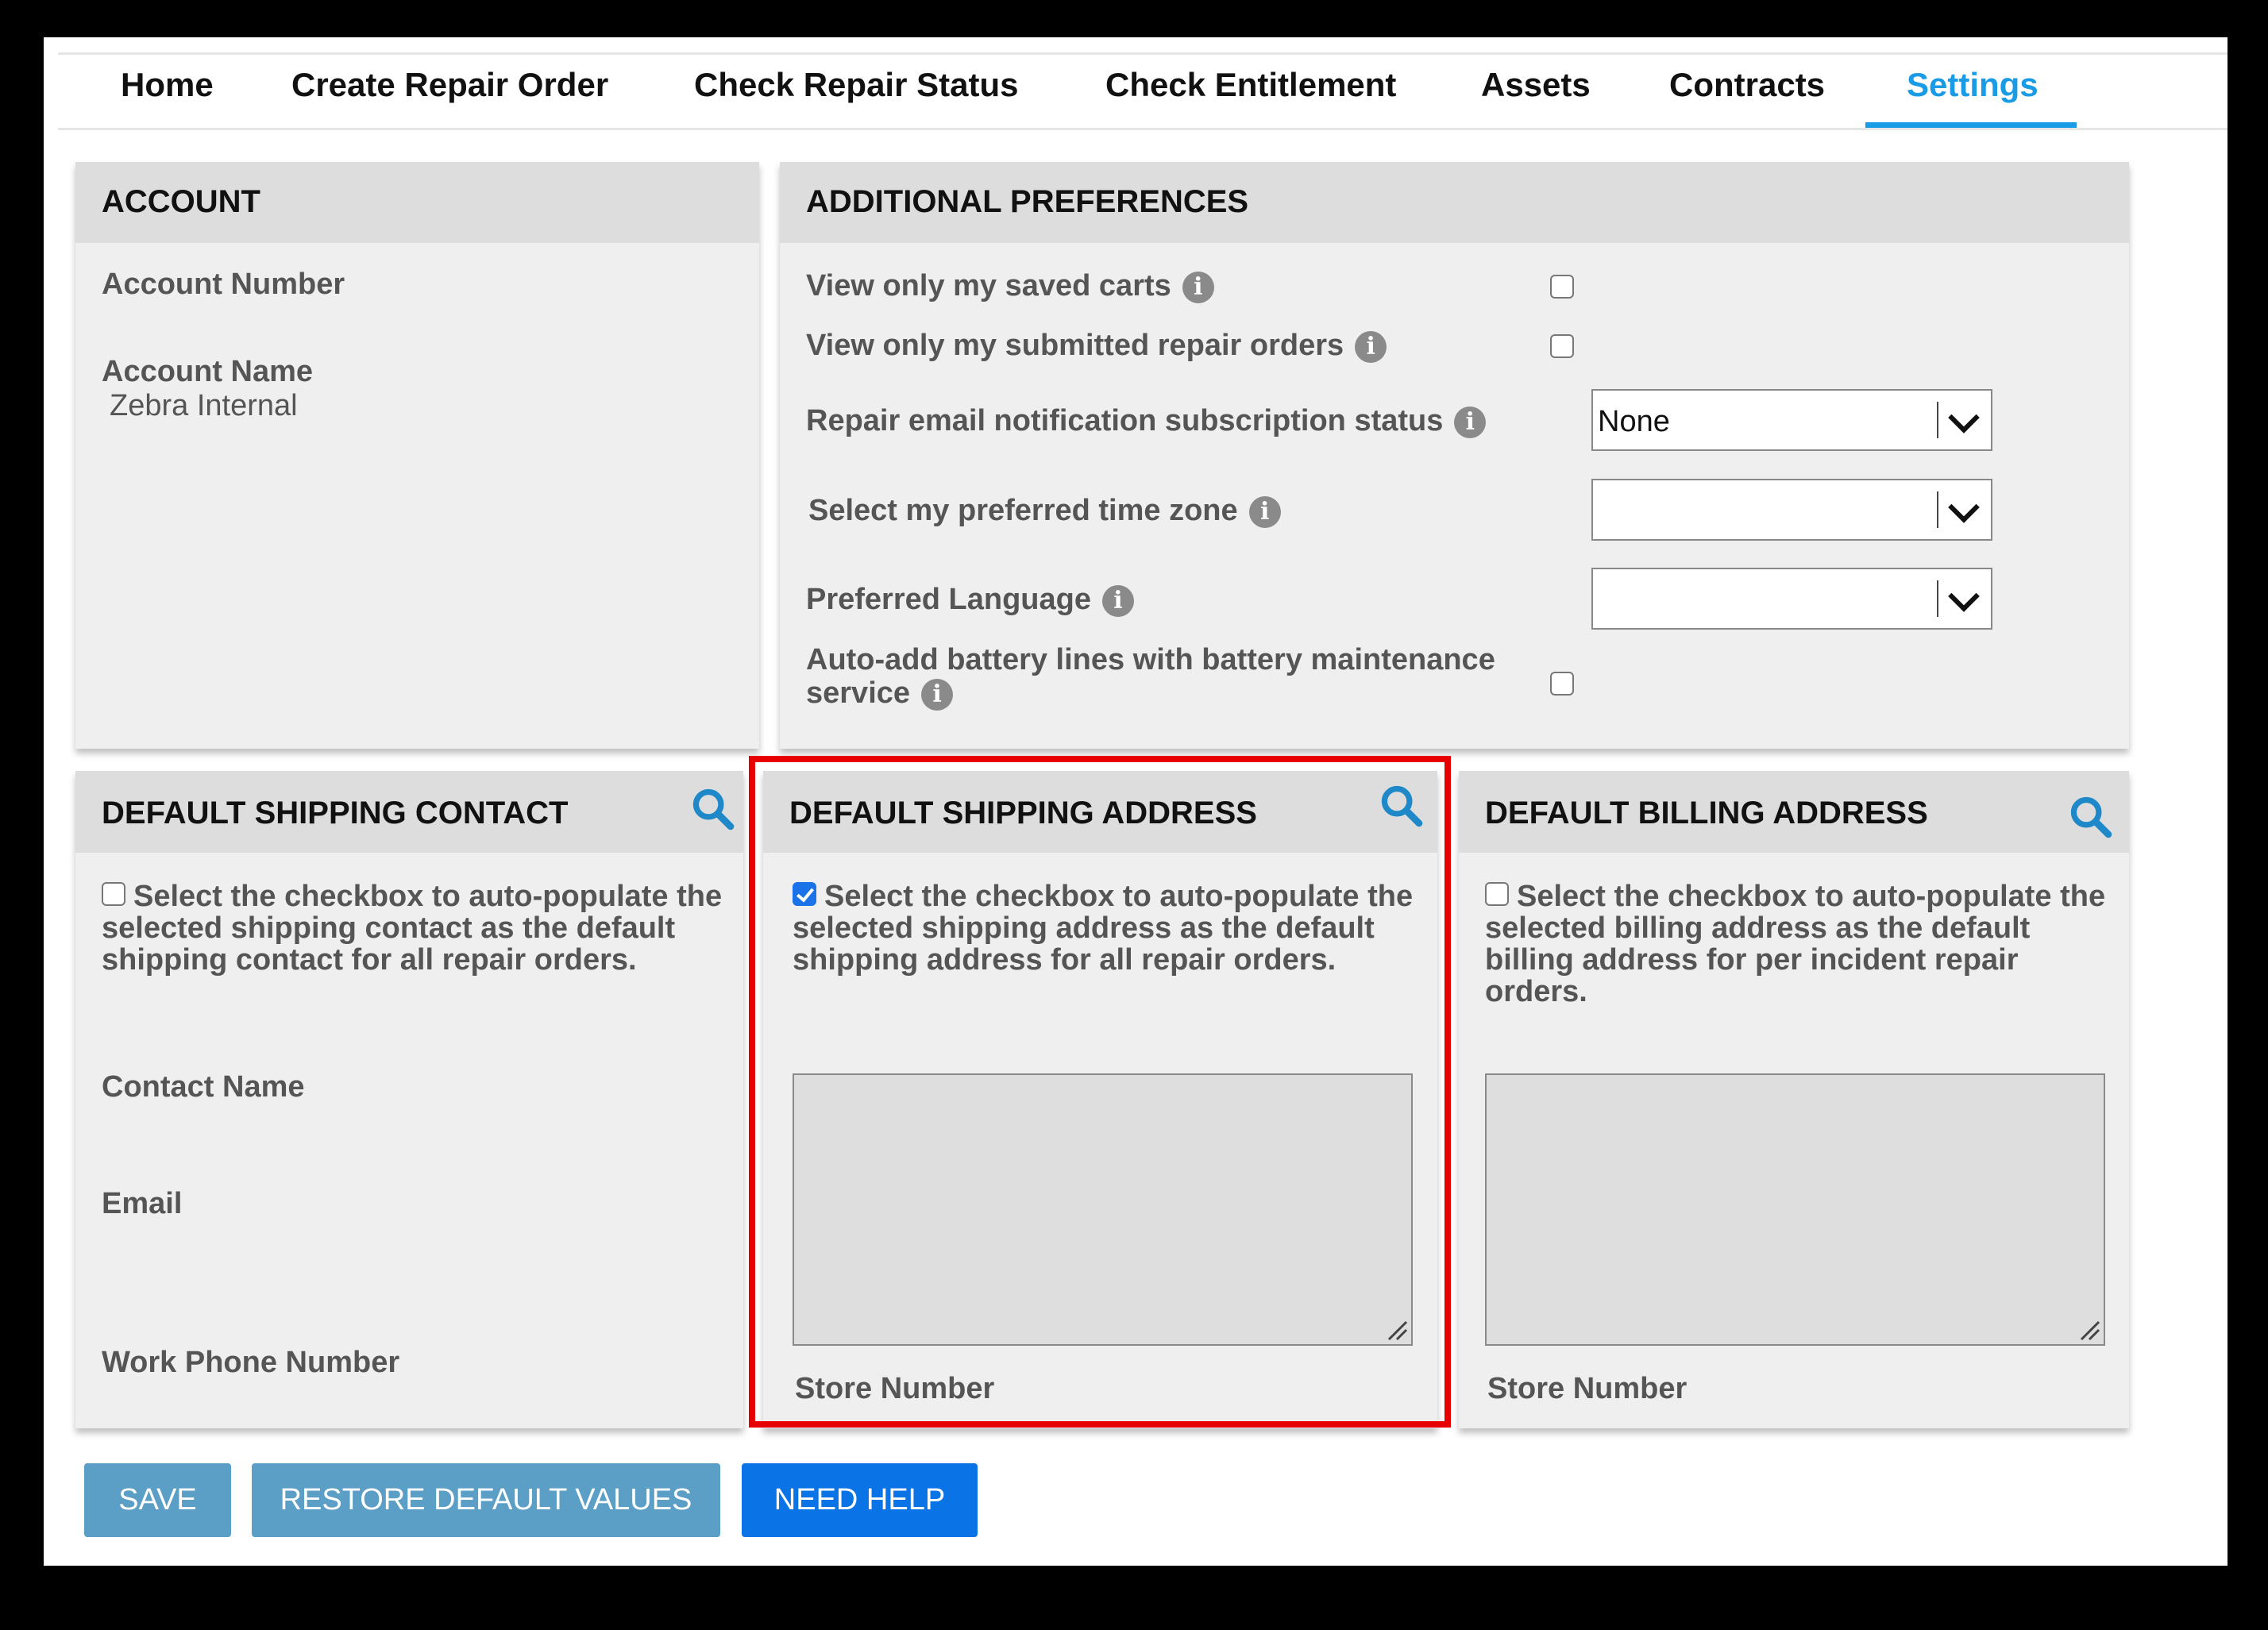  What do you see at coordinates (142, 1203) in the screenshot?
I see `email-label: Email` at bounding box center [142, 1203].